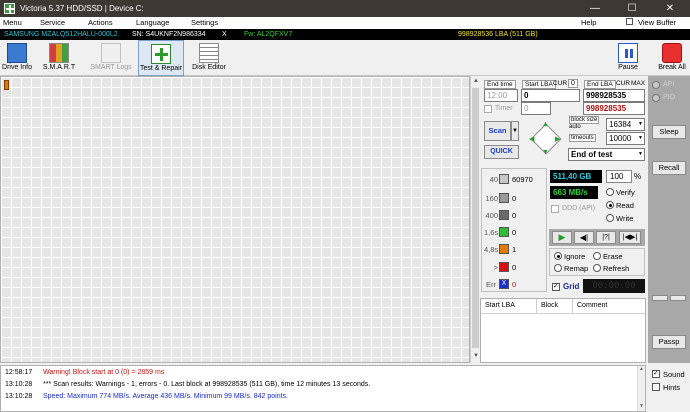 This screenshot has width=690, height=412. I want to click on scroll-down-icon: ▼, so click(476, 356).